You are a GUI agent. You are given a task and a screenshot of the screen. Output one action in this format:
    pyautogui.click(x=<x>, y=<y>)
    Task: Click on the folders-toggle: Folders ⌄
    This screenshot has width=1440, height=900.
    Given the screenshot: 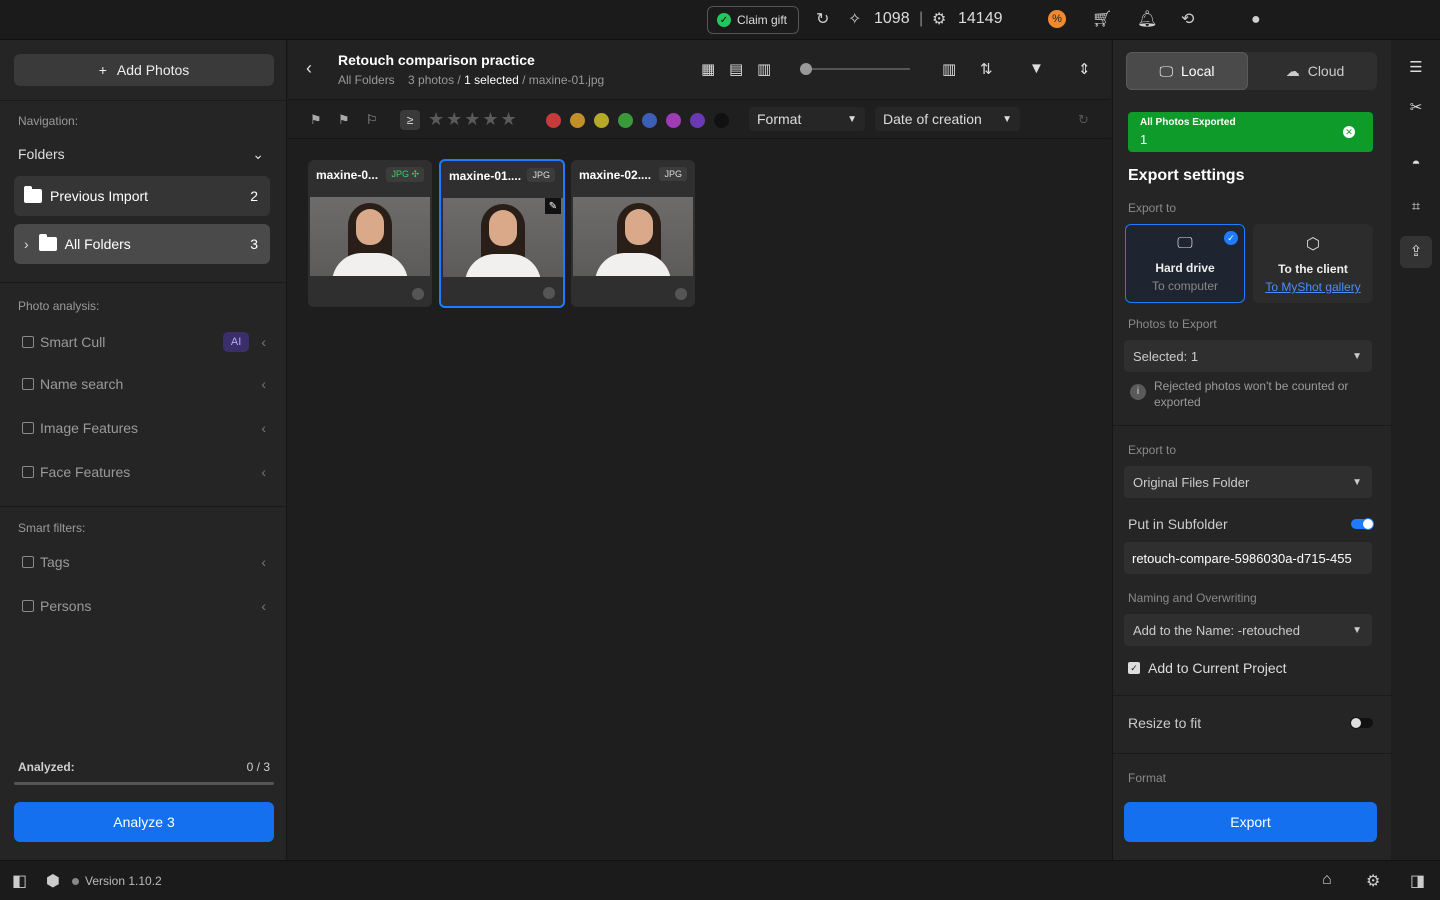 What is the action you would take?
    pyautogui.click(x=141, y=154)
    